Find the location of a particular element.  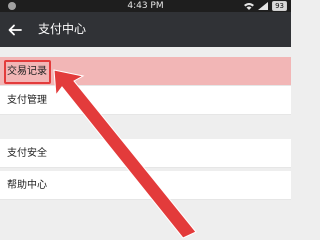

menu-item-payment-management: 支付管理 is located at coordinates (145, 100).